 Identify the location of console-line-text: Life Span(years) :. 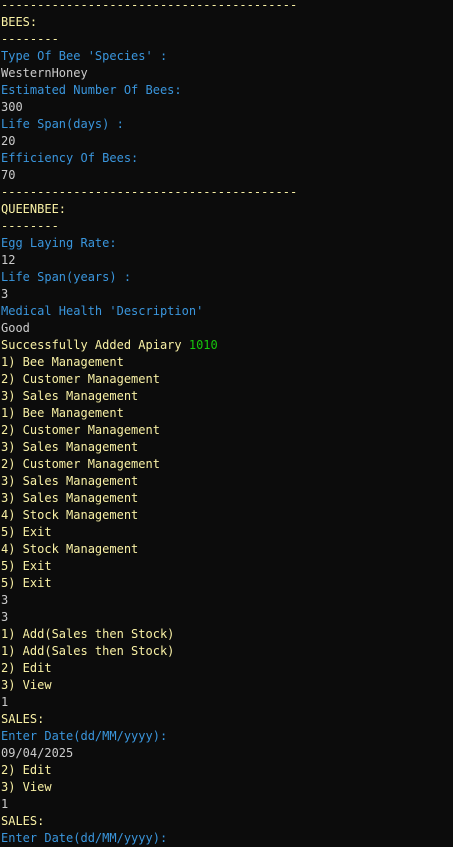
(66, 277).